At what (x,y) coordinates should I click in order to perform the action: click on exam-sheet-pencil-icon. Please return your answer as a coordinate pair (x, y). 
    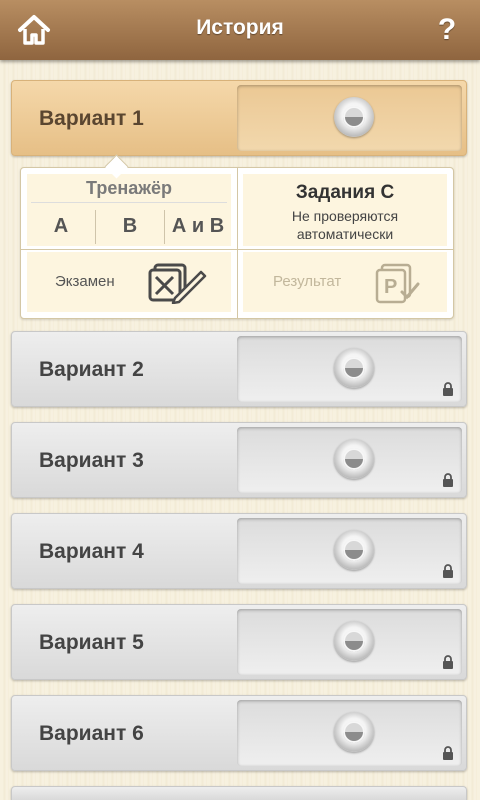
    Looking at the image, I should click on (177, 283).